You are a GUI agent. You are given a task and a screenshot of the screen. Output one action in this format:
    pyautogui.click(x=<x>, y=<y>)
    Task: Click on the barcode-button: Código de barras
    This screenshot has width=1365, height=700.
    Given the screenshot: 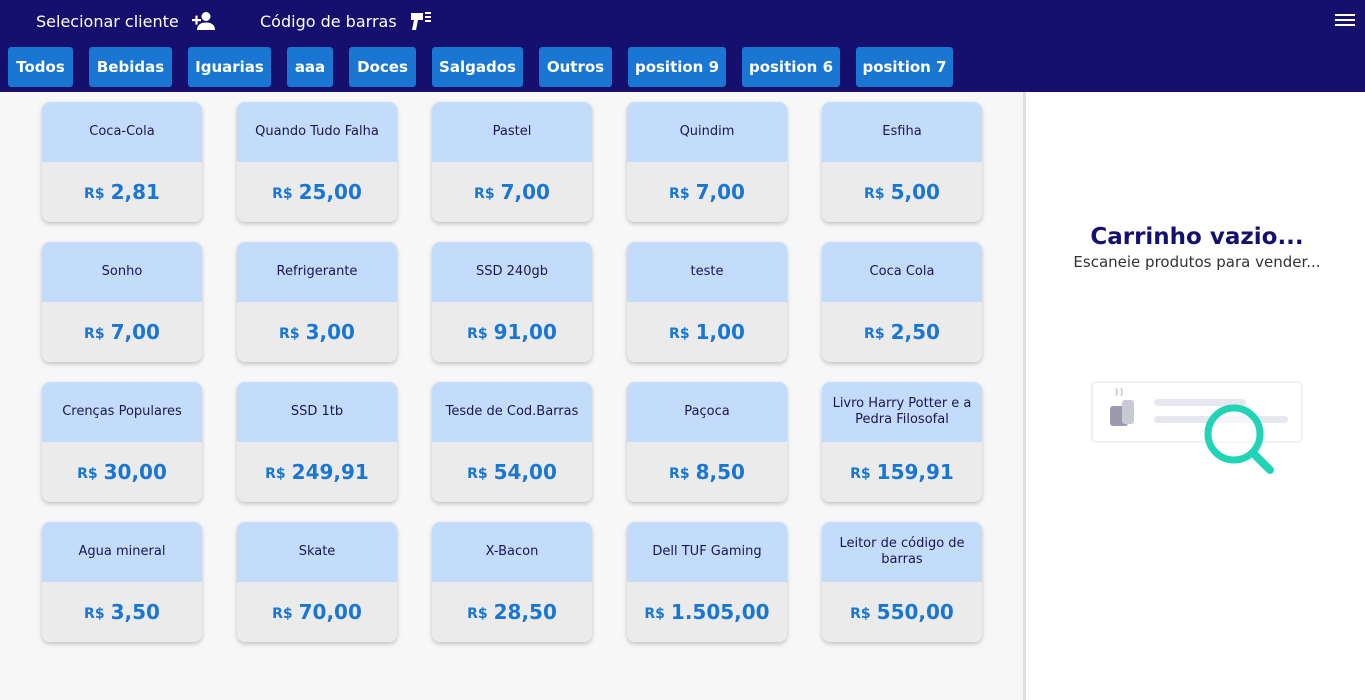 What is the action you would take?
    pyautogui.click(x=346, y=21)
    